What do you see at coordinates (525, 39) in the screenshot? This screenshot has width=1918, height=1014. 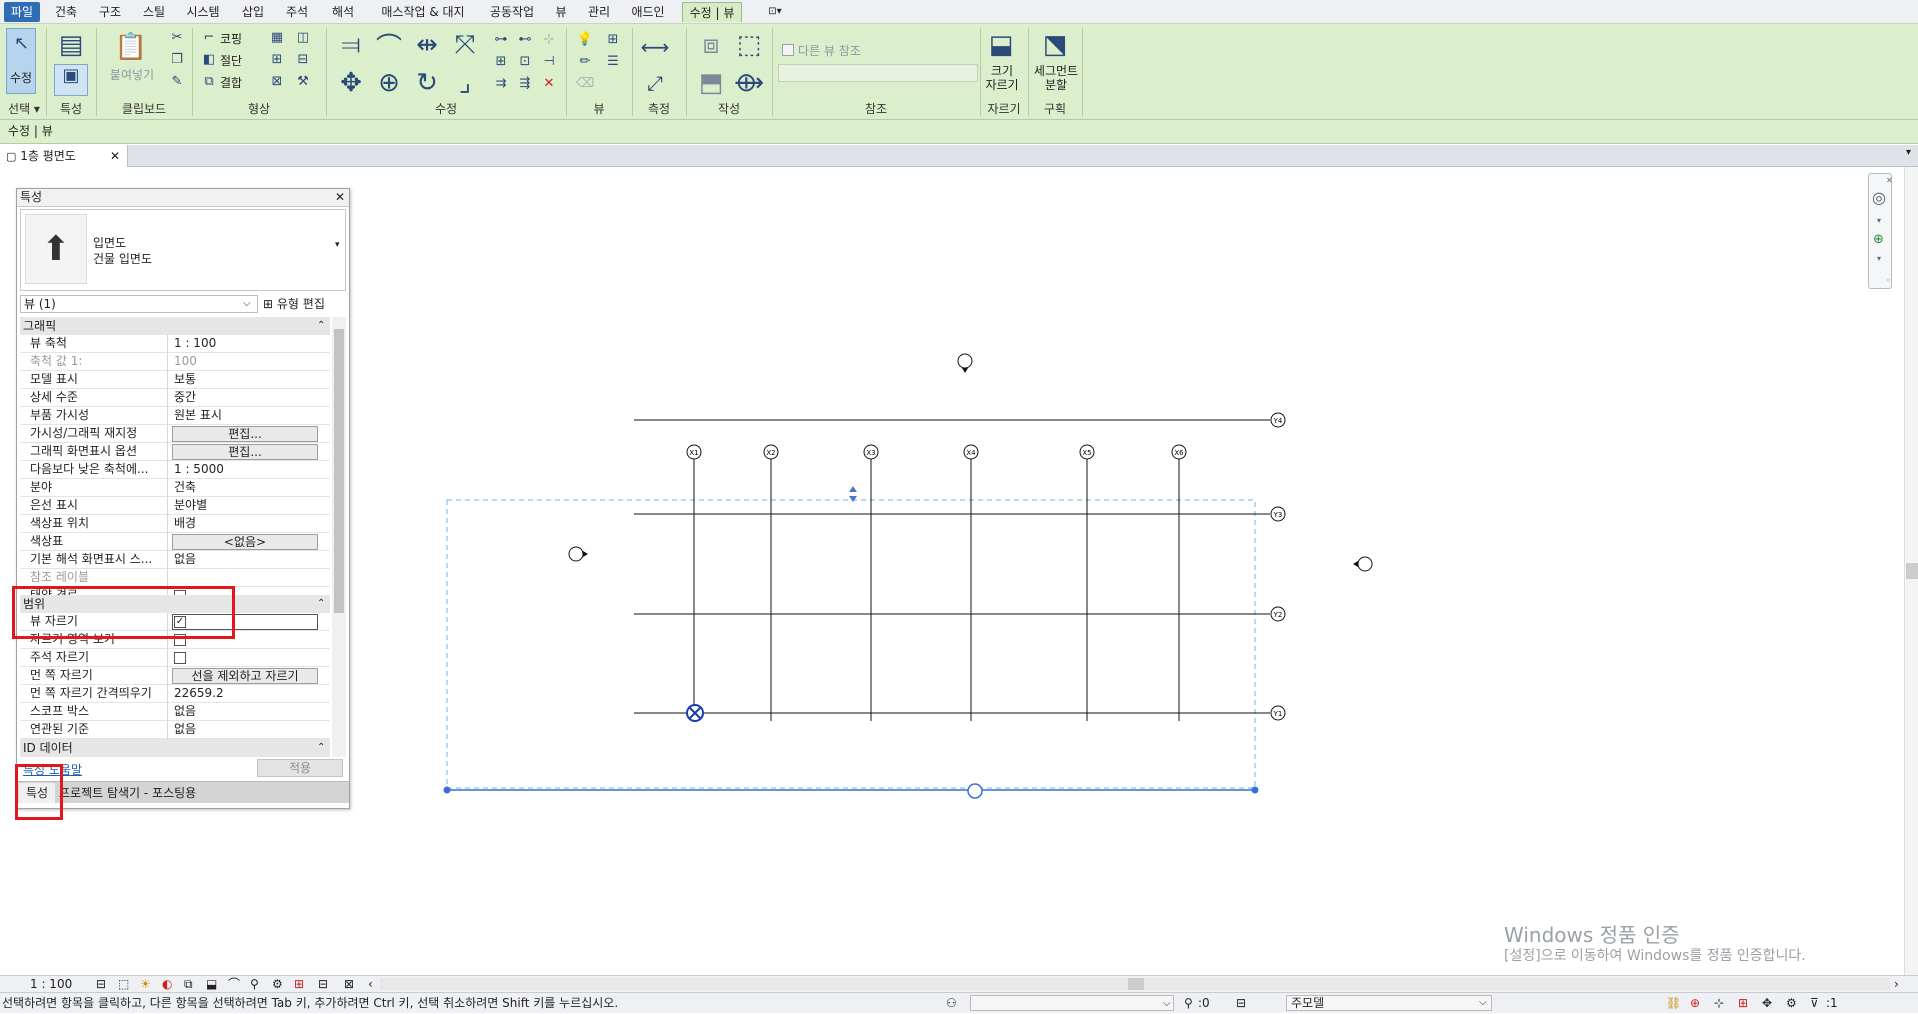 I see `split-gap-icon: ⊷` at bounding box center [525, 39].